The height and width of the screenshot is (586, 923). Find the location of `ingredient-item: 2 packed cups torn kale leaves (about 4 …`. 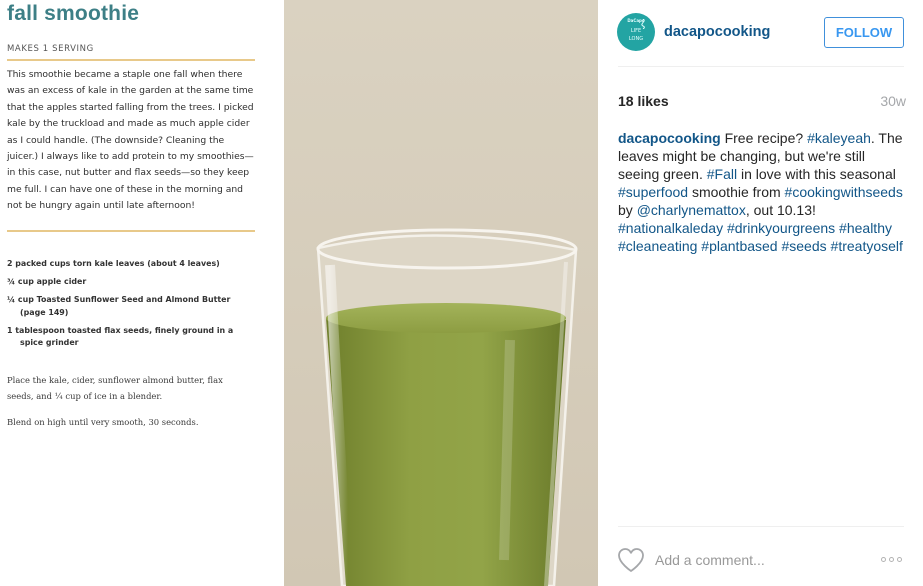

ingredient-item: 2 packed cups torn kale leaves (about 4 … is located at coordinates (113, 263).